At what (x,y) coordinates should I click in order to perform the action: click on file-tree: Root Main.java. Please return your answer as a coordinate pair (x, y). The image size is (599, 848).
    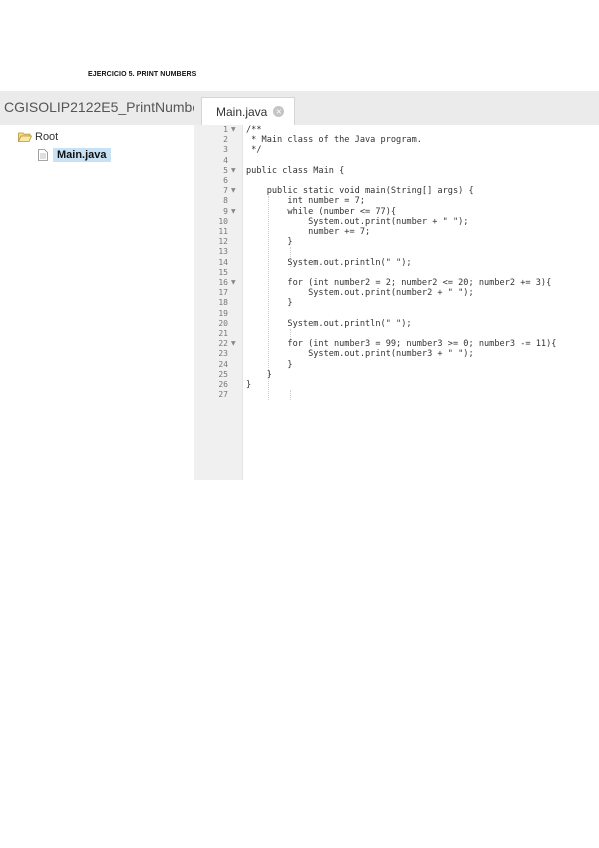
    Looking at the image, I should click on (97, 302).